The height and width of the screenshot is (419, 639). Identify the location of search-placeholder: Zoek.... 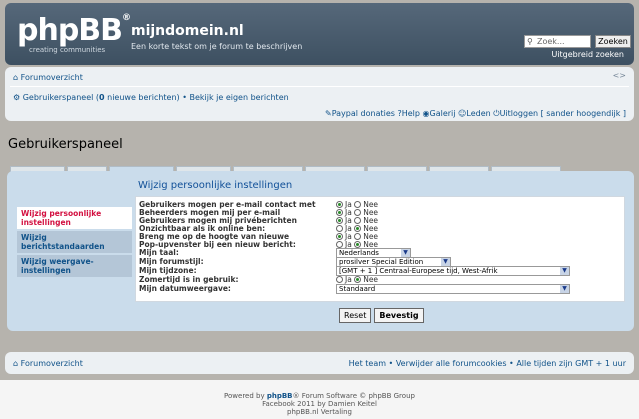
(551, 41).